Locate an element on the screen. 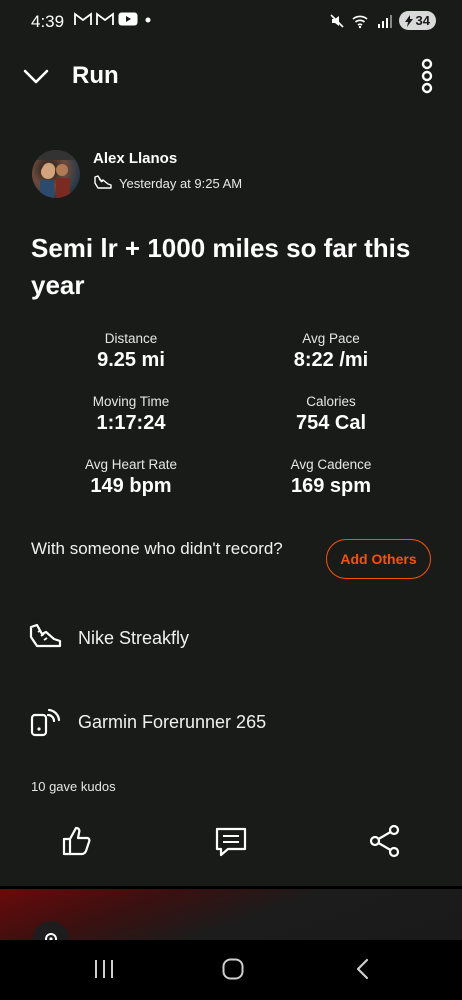  stat-label: Avg Pace is located at coordinates (331, 338).